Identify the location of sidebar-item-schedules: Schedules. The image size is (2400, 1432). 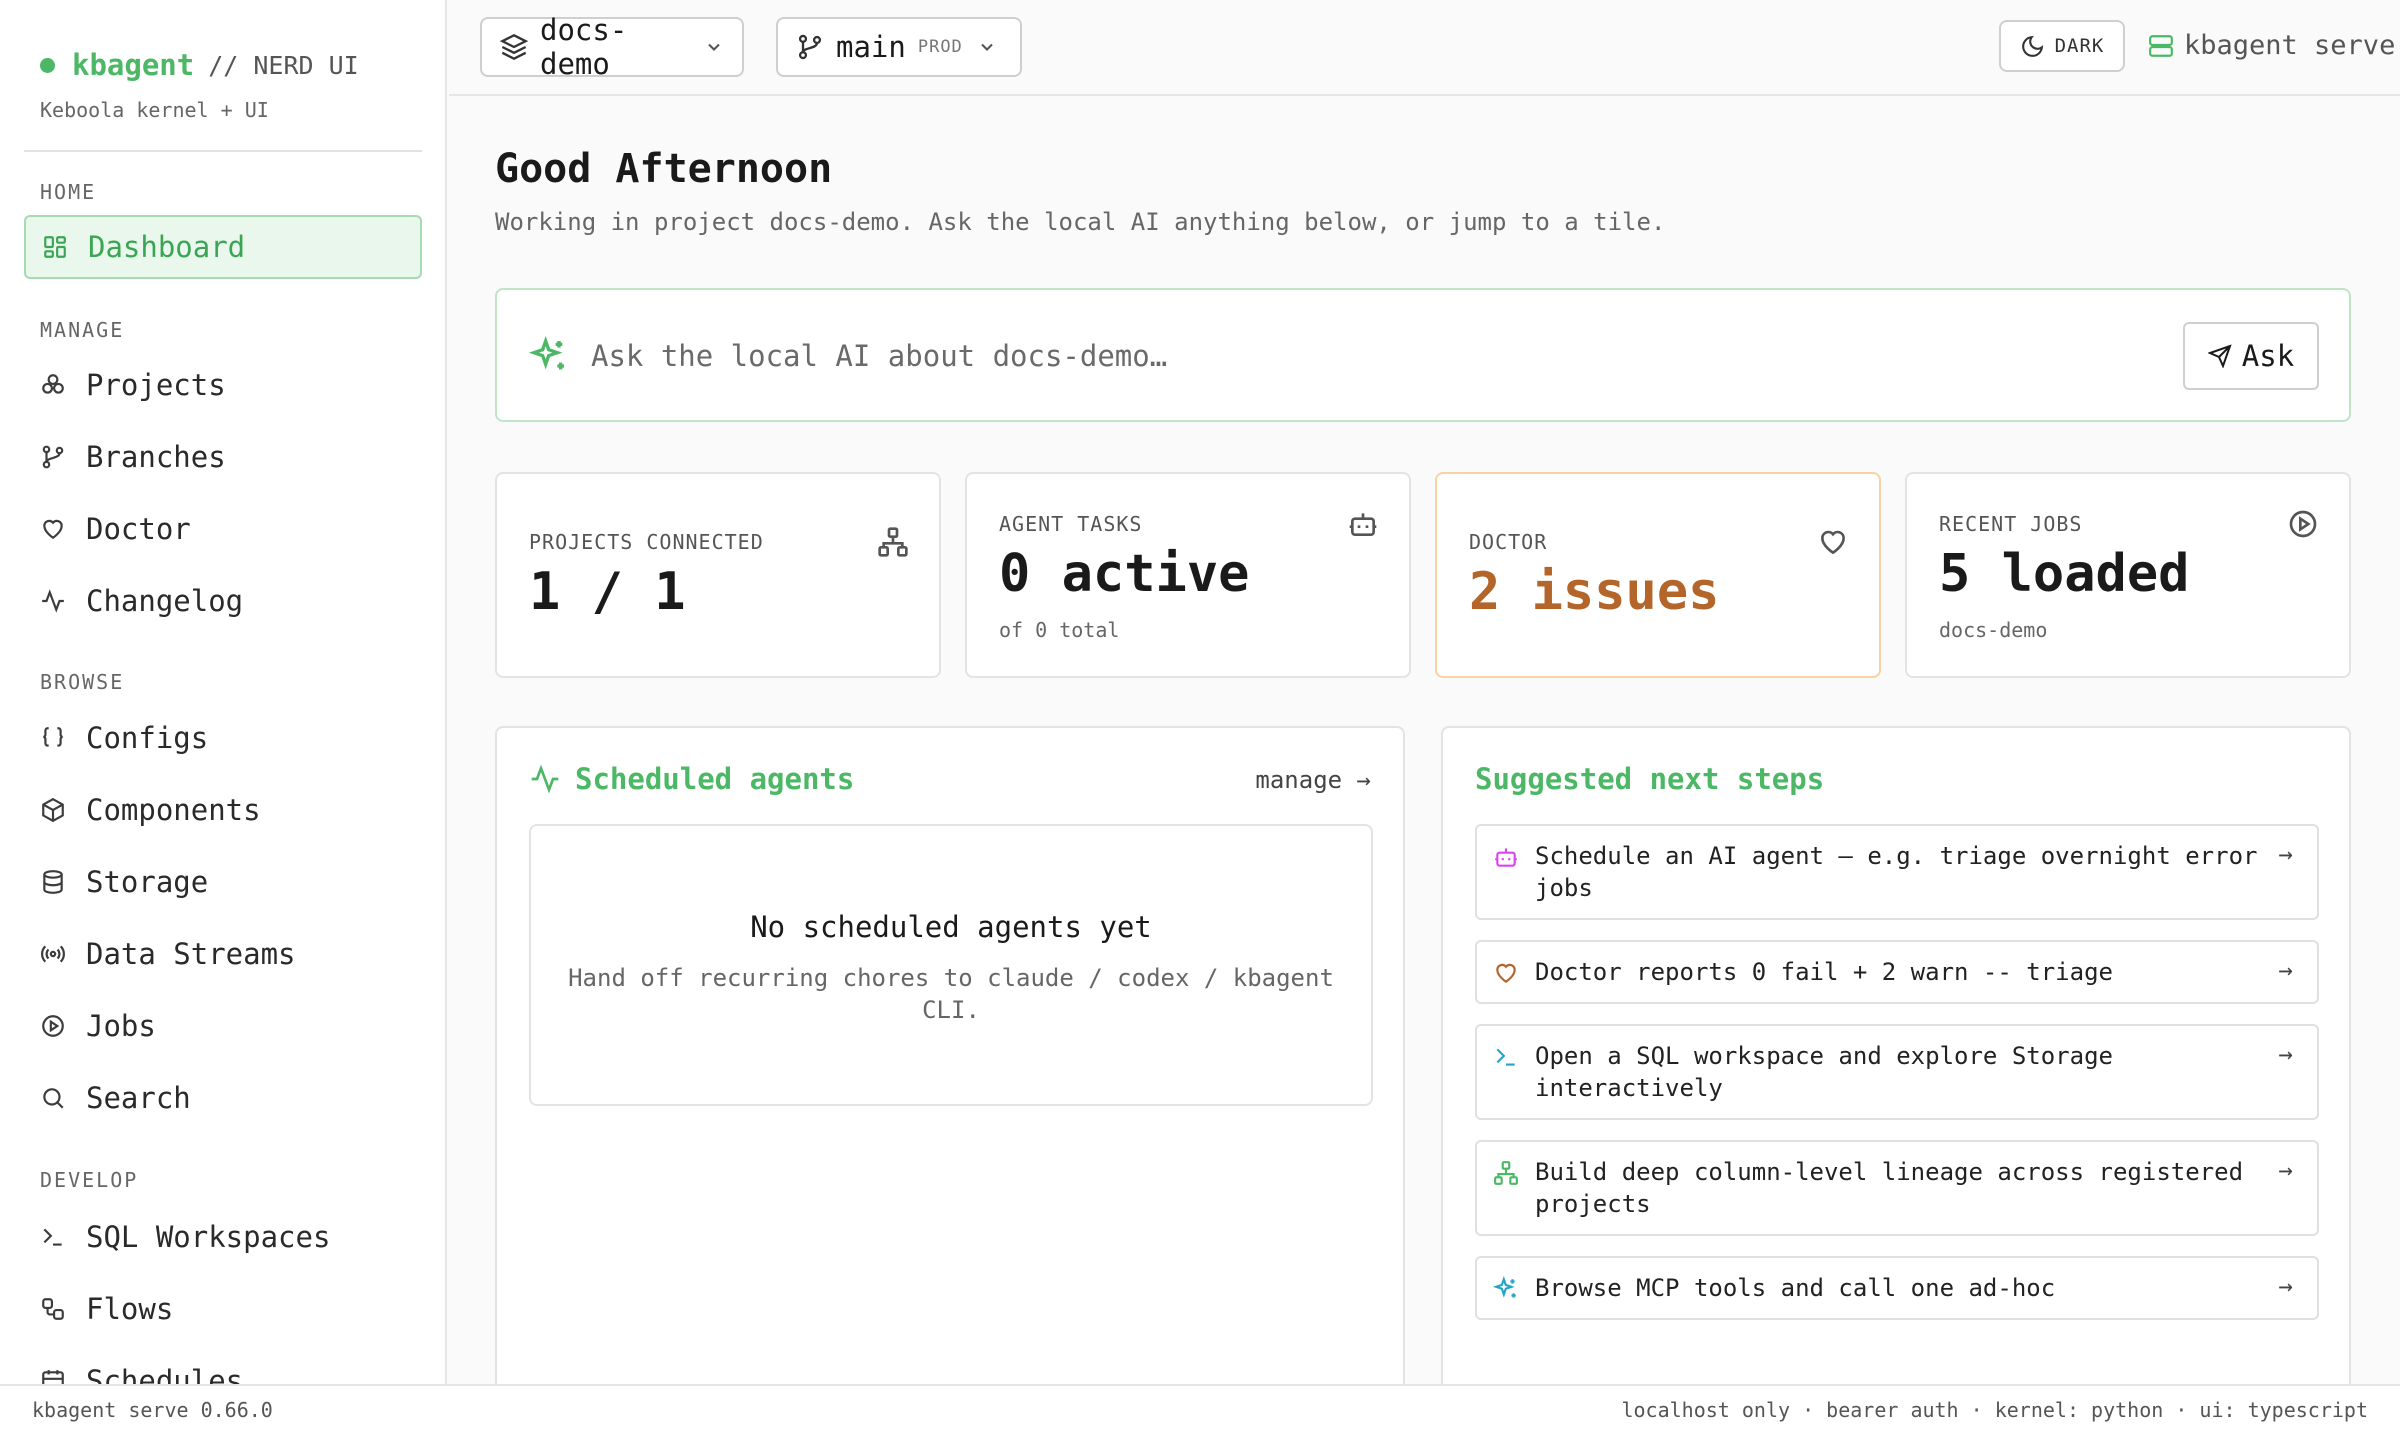
(223, 1366).